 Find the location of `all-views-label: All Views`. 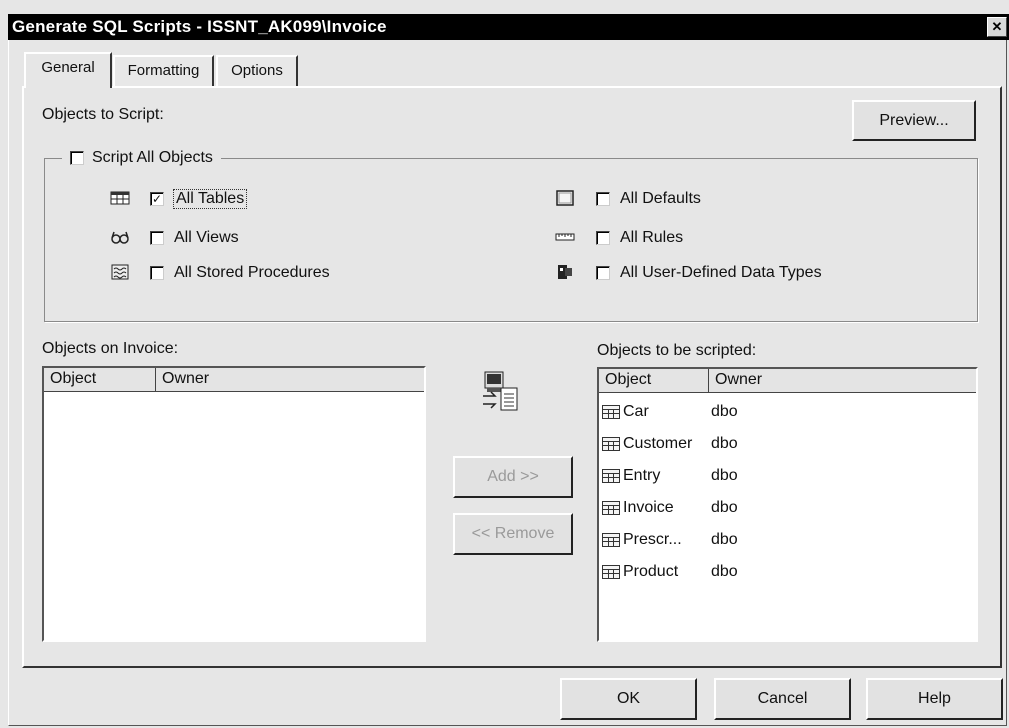

all-views-label: All Views is located at coordinates (206, 237).